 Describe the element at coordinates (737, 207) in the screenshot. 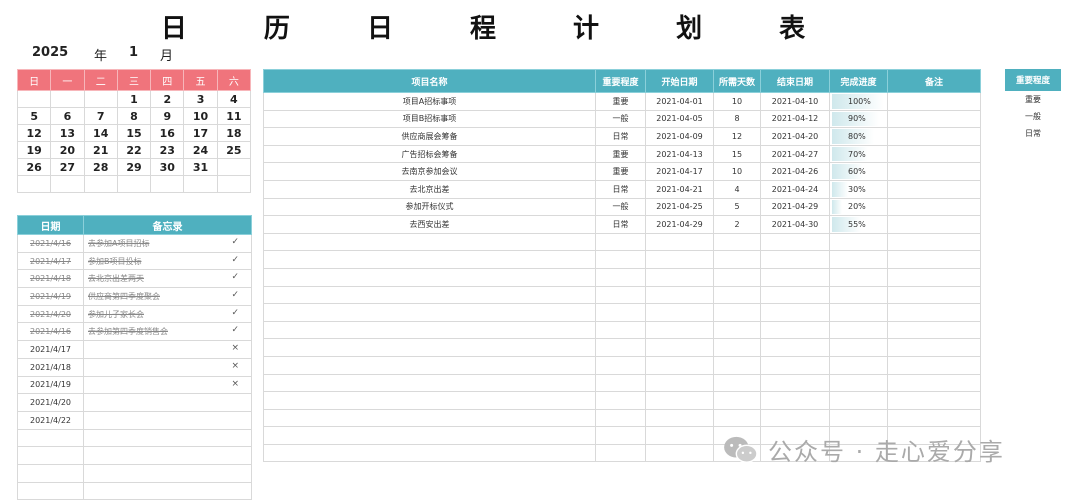

I see `project-days: 5` at that location.